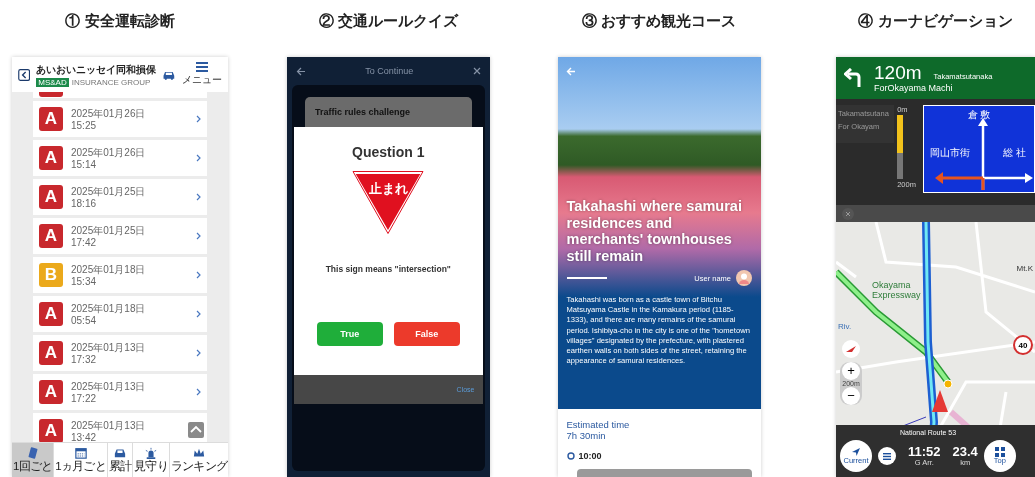 The width and height of the screenshot is (1035, 477). I want to click on record-time: 05:54, so click(84, 320).